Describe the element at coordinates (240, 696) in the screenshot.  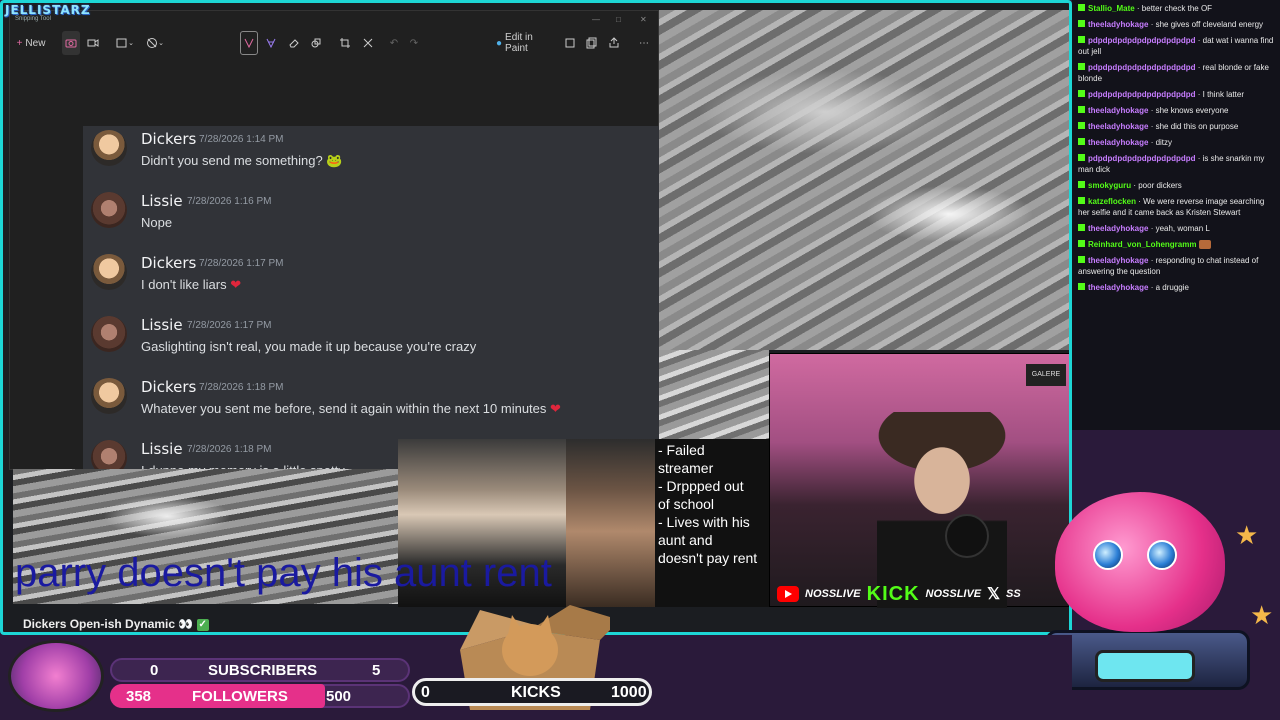
I see `followers-label: FOLLOWERS` at that location.